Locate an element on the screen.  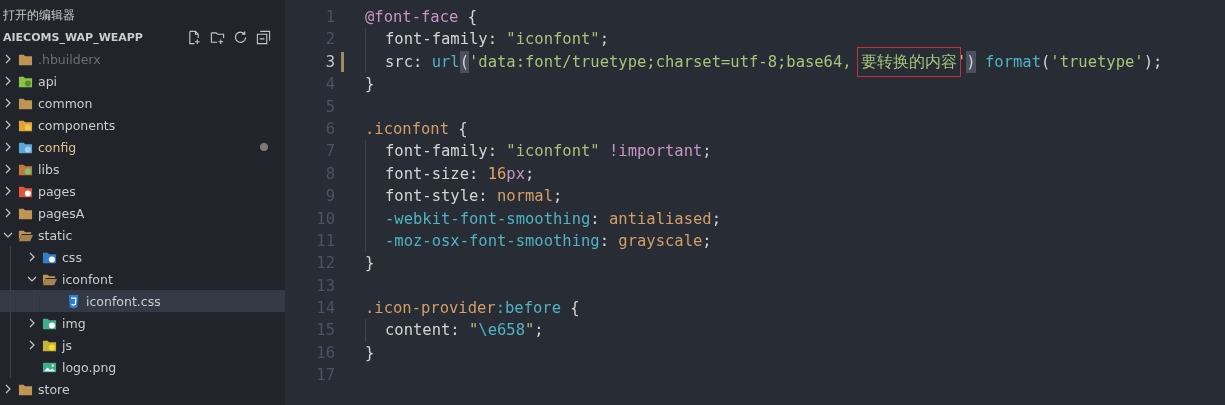
open-editors-heading: 打开的编辑器 is located at coordinates (37, 15).